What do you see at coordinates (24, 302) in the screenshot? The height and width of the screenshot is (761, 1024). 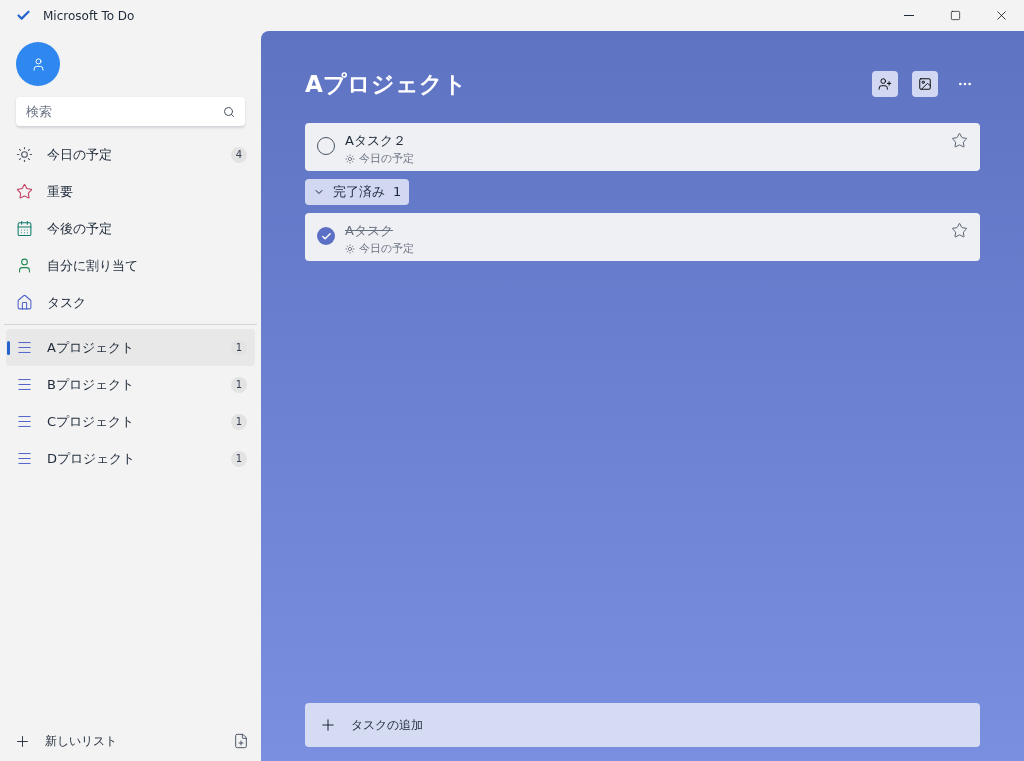 I see `home-icon` at bounding box center [24, 302].